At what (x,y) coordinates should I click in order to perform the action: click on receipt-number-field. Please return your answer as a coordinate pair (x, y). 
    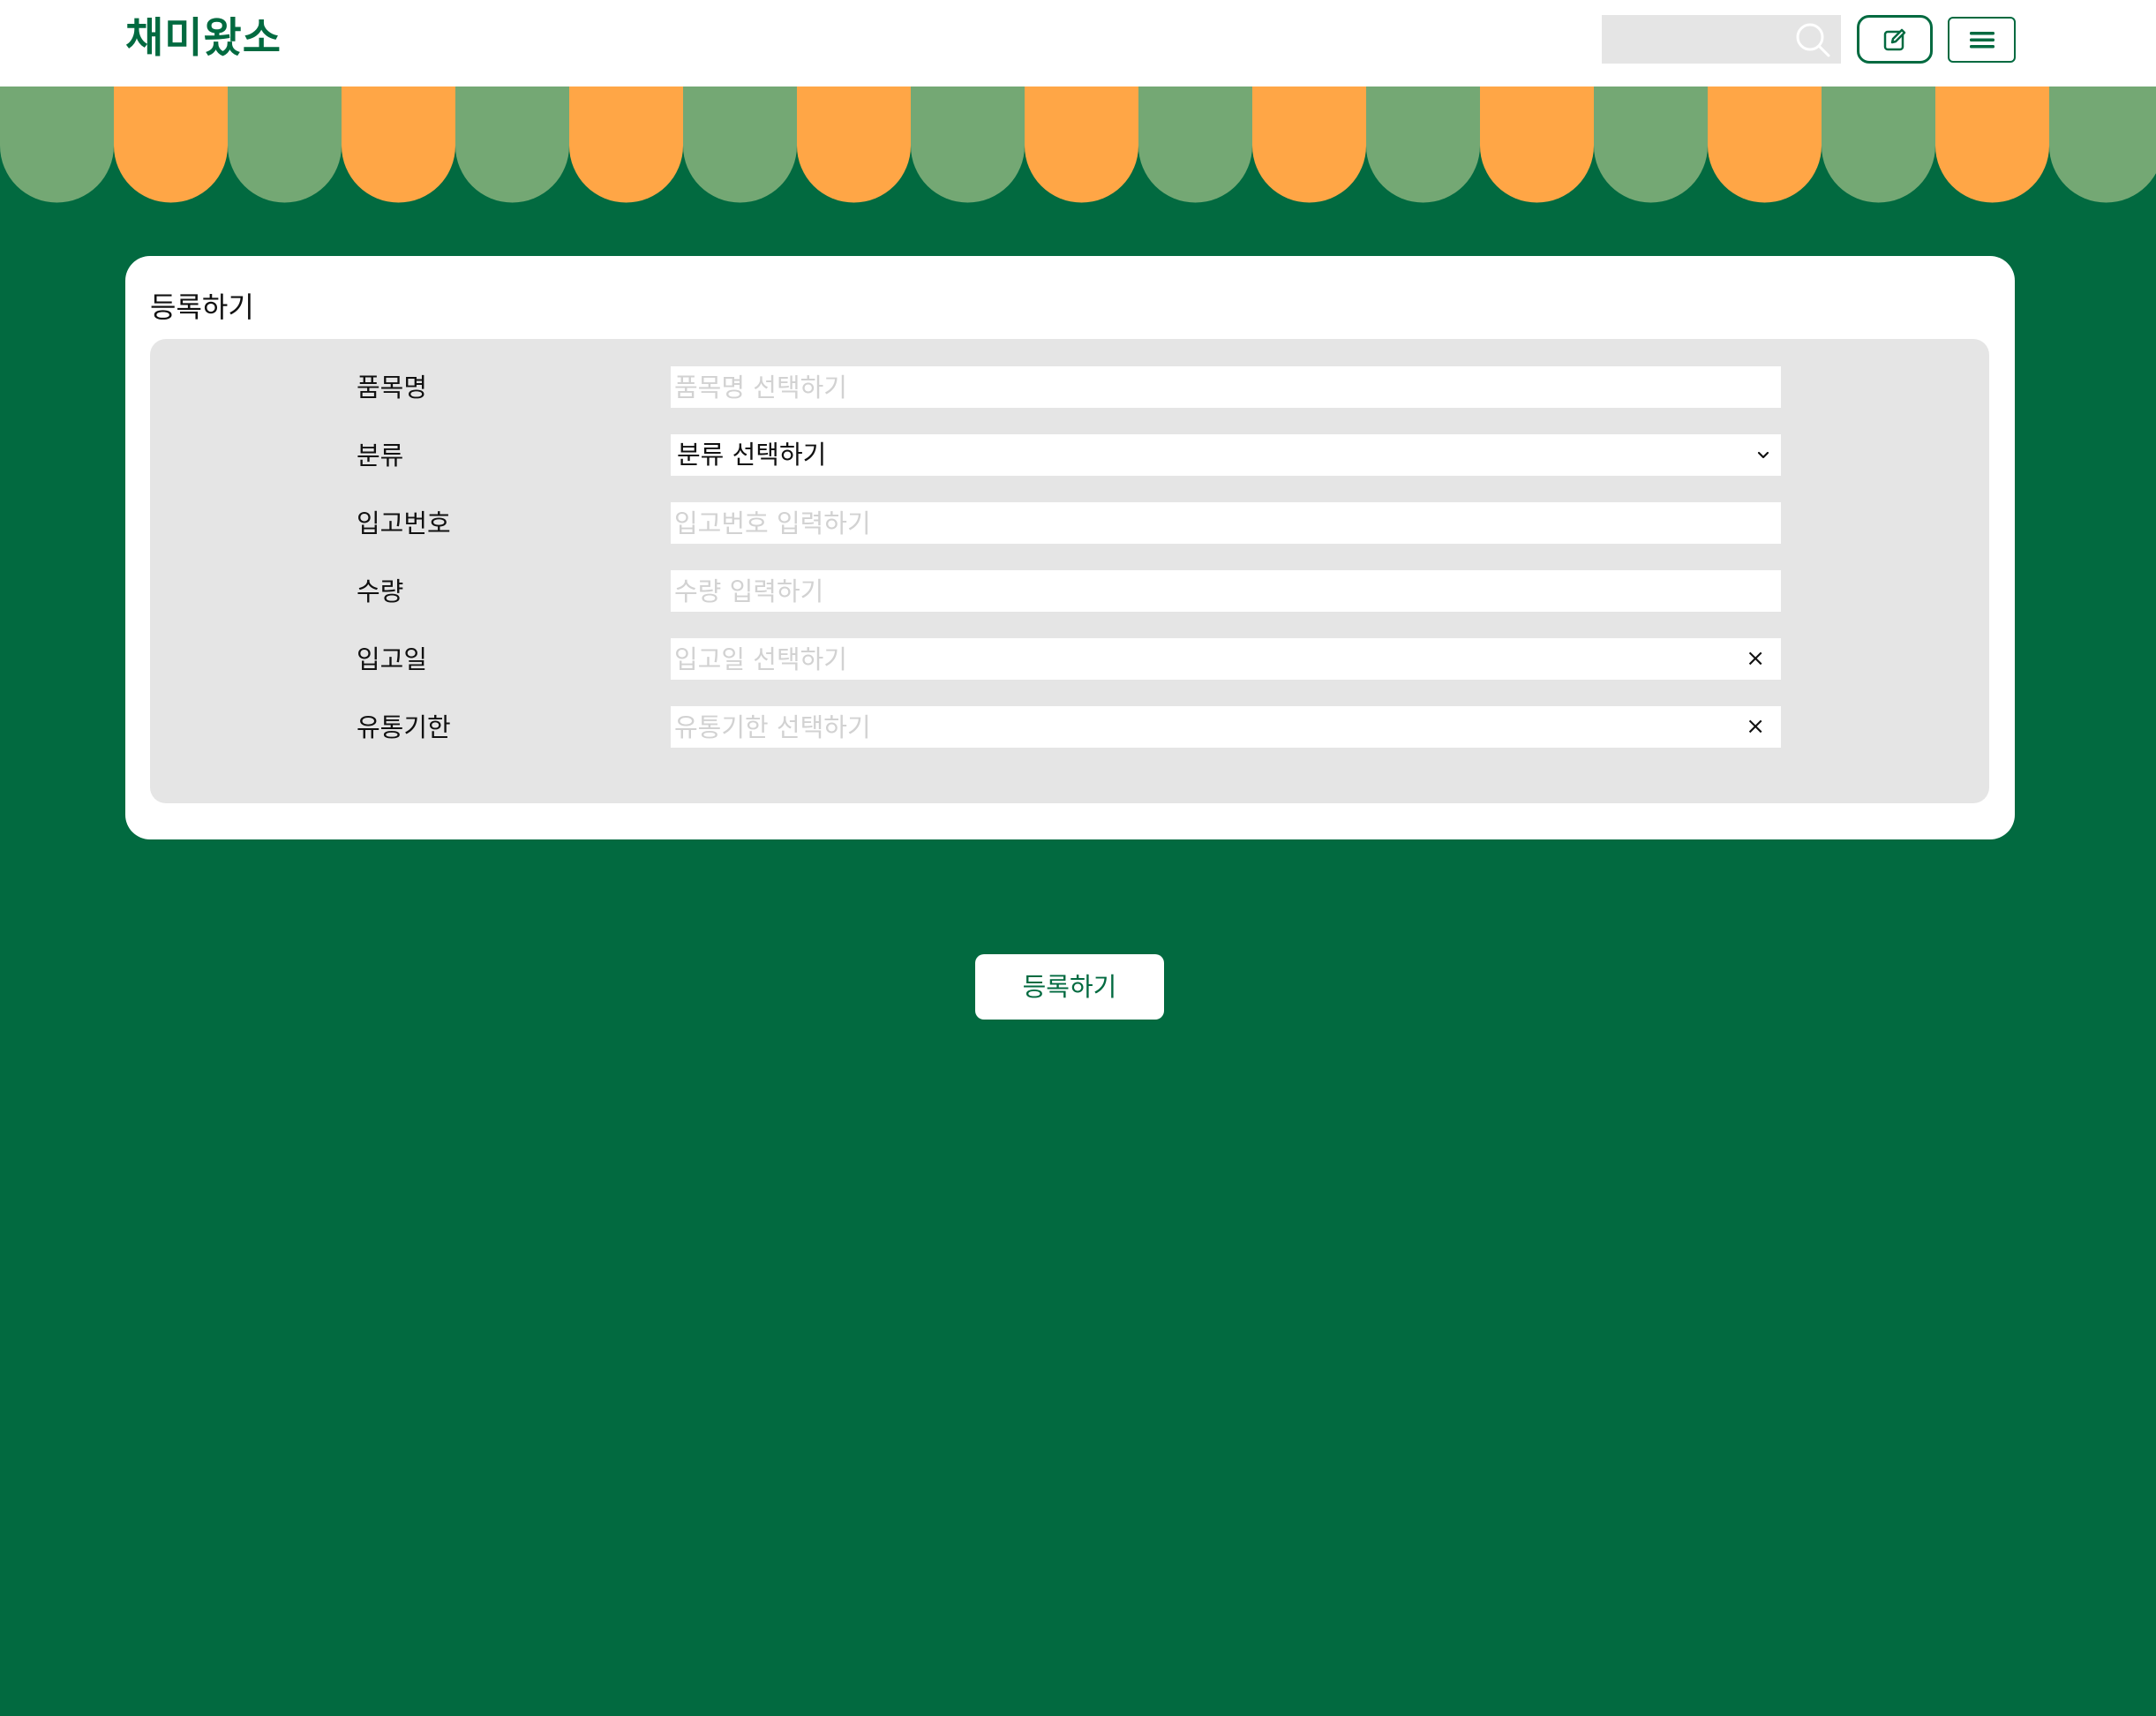
    Looking at the image, I should click on (1226, 523).